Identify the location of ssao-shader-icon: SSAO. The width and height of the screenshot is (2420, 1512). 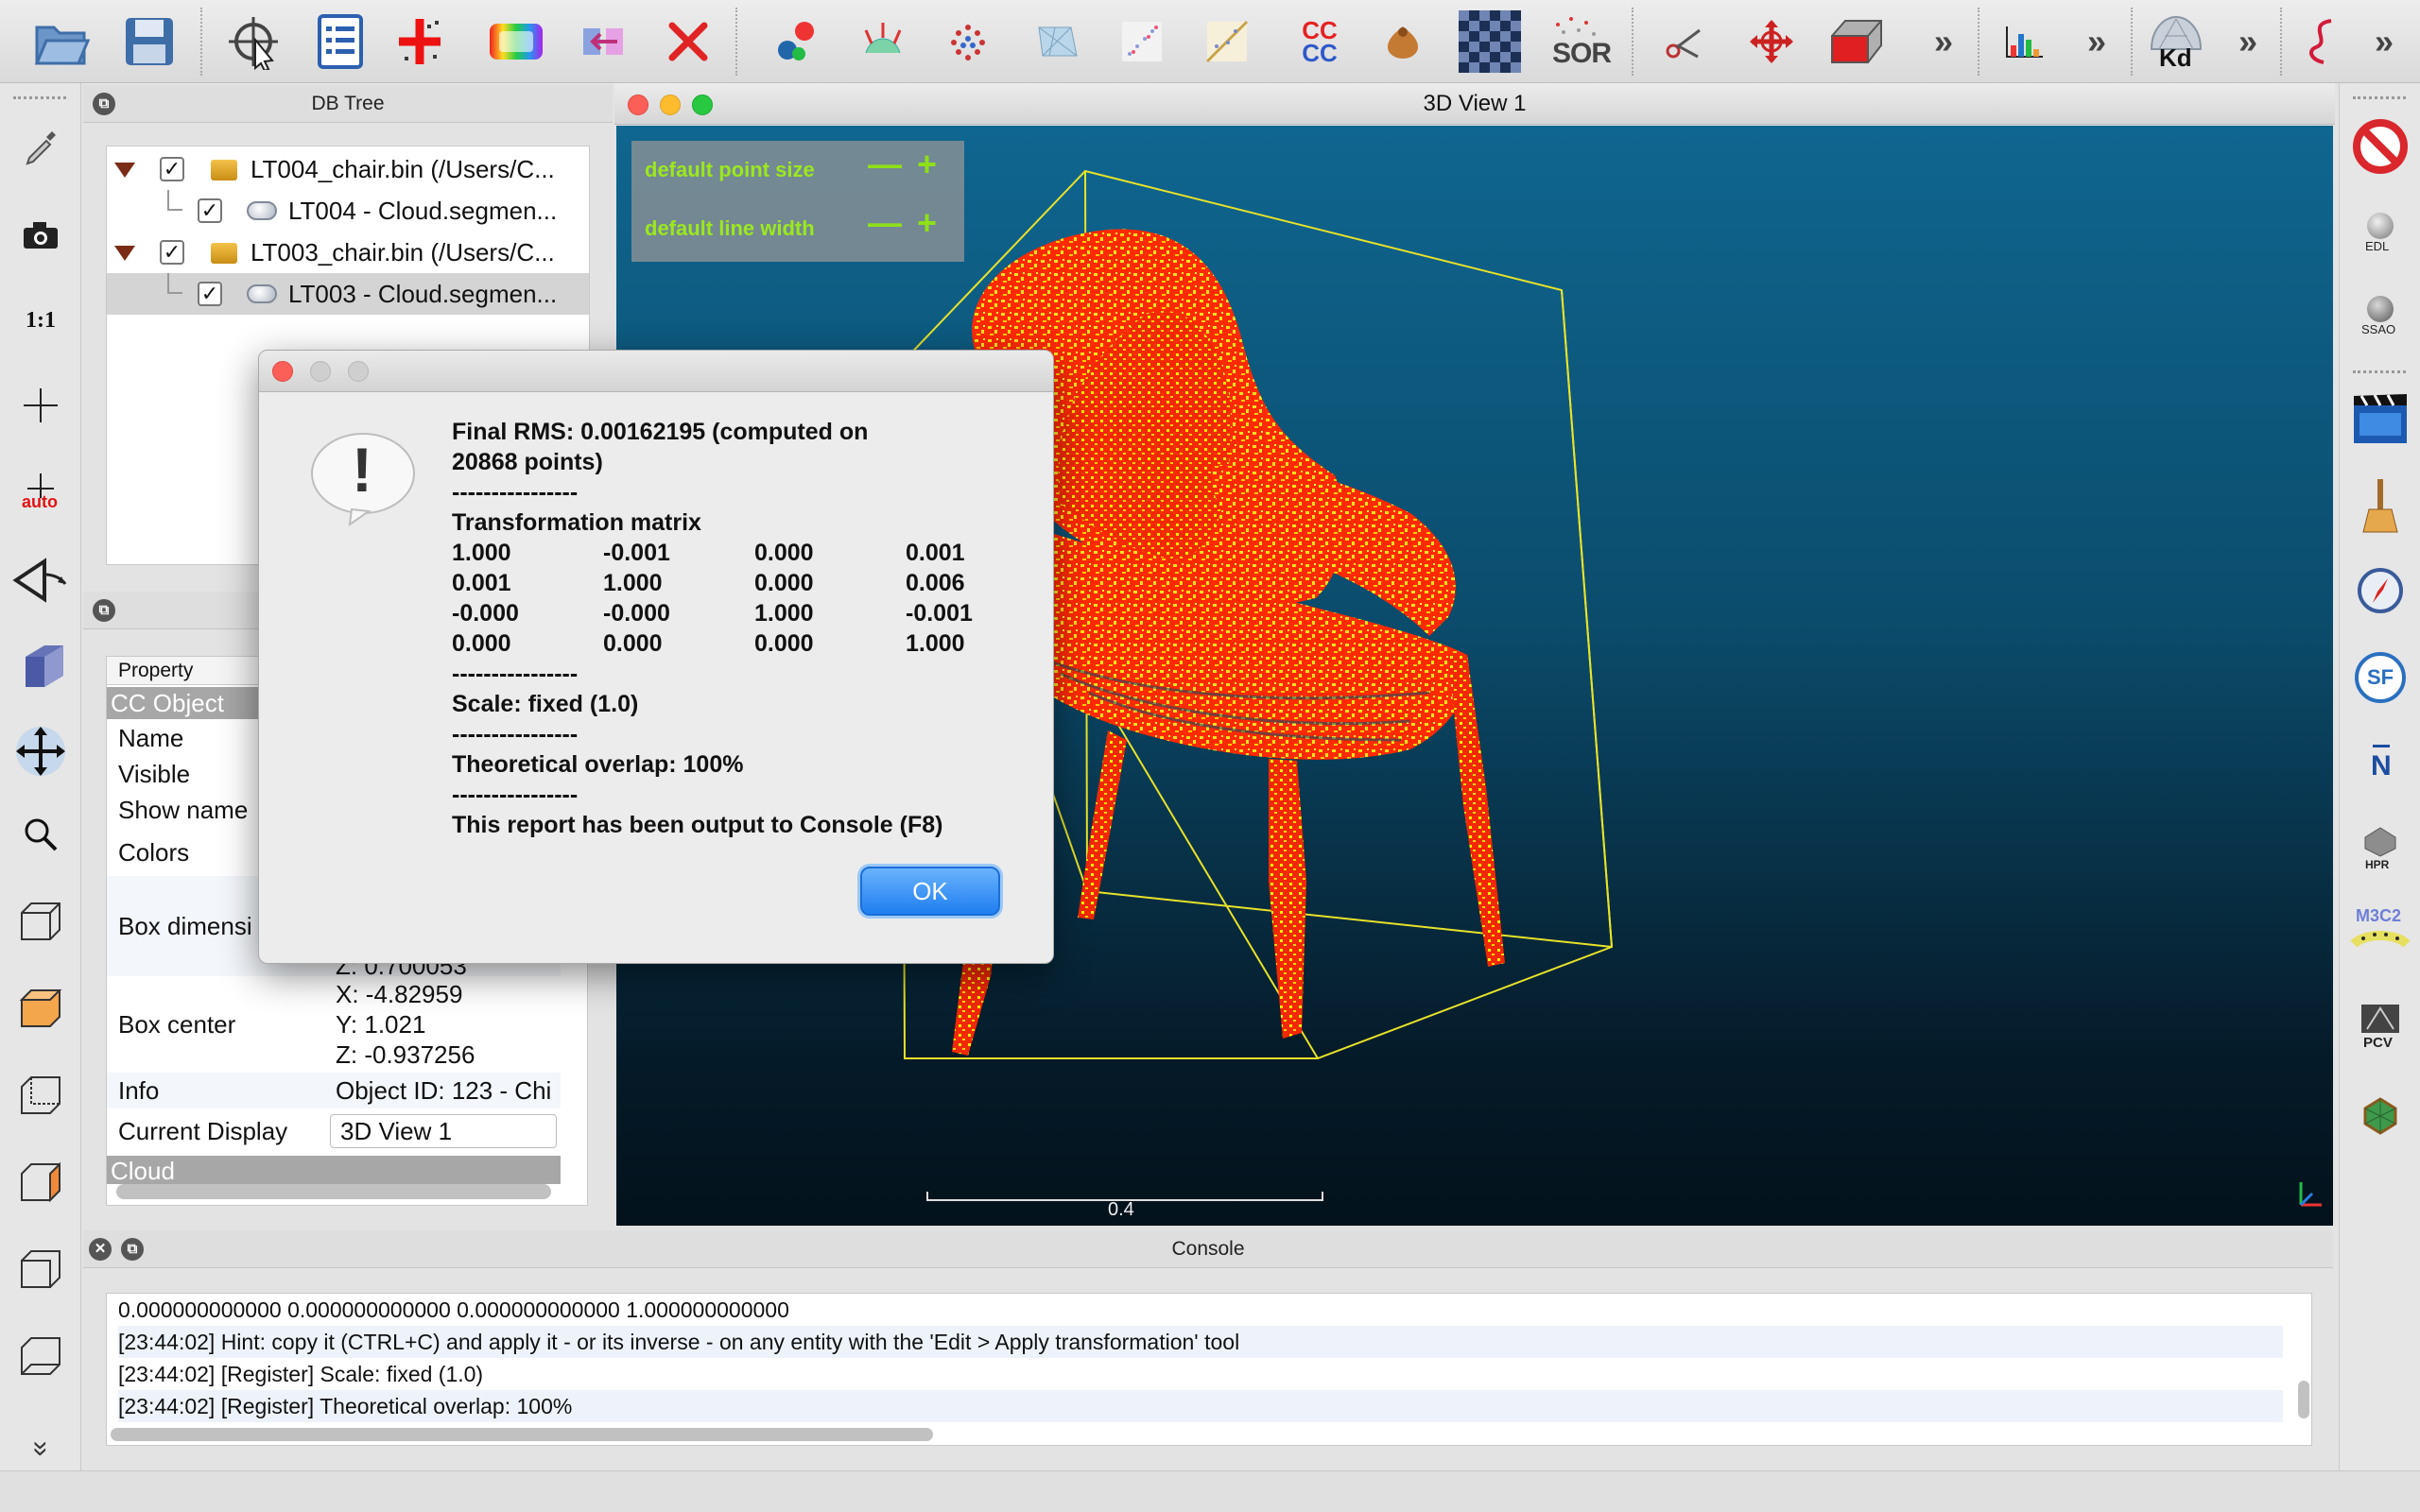
(2380, 317).